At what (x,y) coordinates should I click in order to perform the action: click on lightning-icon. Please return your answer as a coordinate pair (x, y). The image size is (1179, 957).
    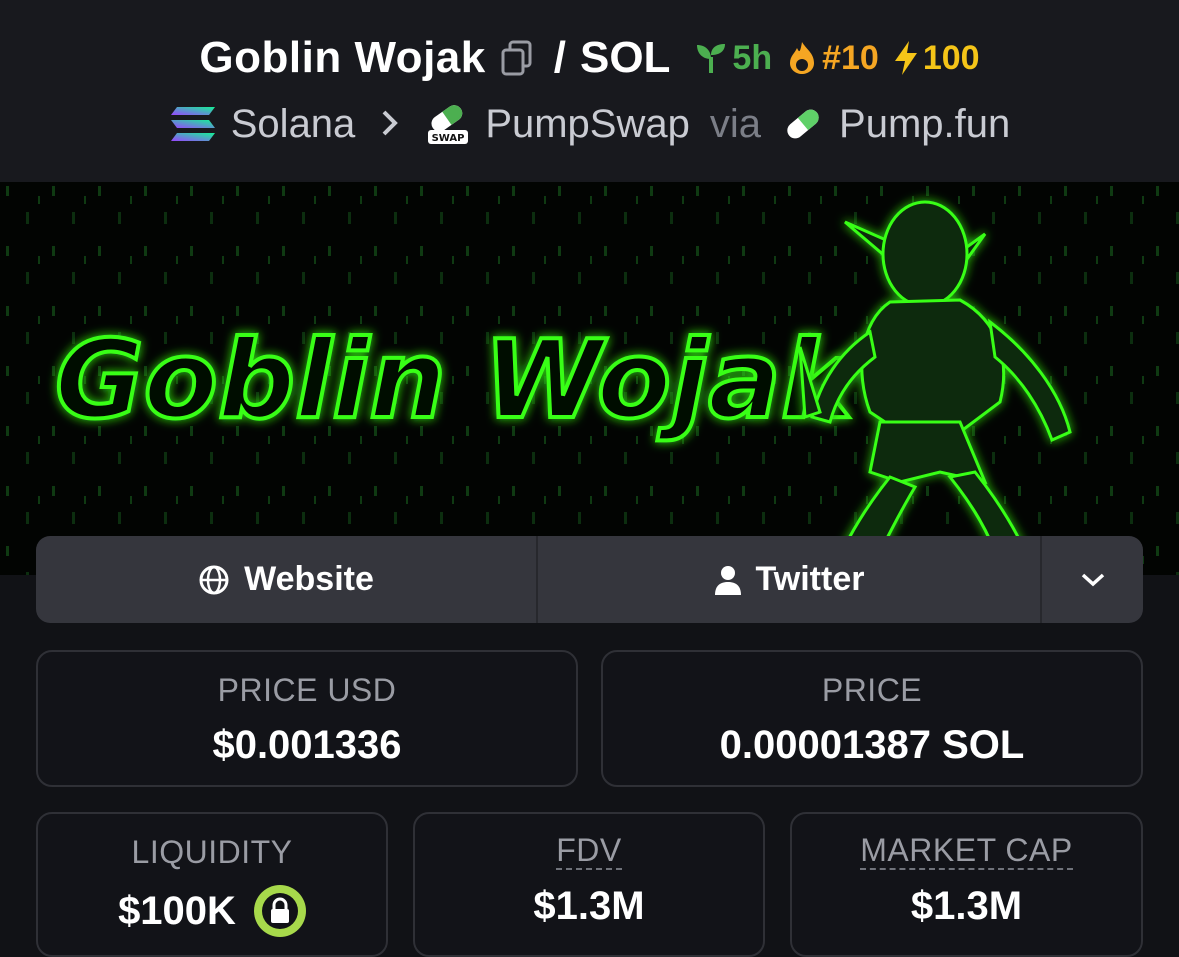
    Looking at the image, I should click on (905, 58).